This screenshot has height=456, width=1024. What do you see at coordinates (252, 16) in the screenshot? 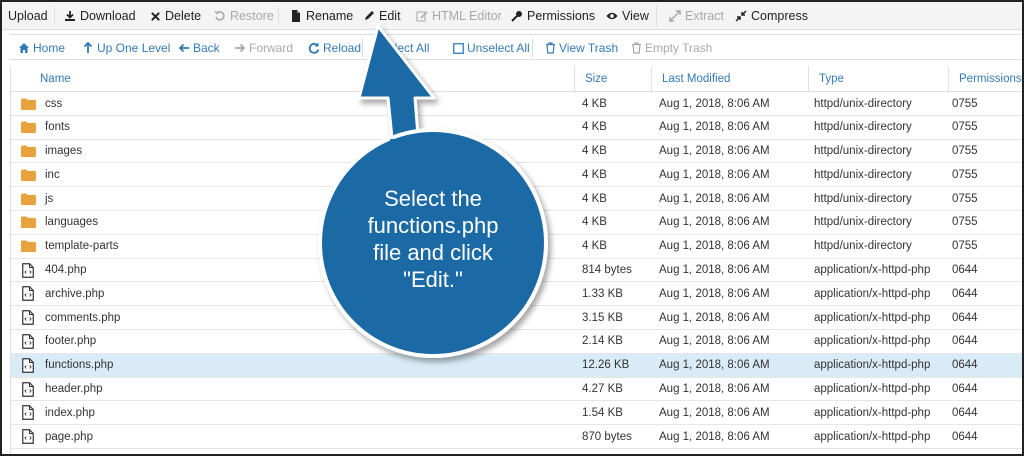
I see `restore-label: Restore` at bounding box center [252, 16].